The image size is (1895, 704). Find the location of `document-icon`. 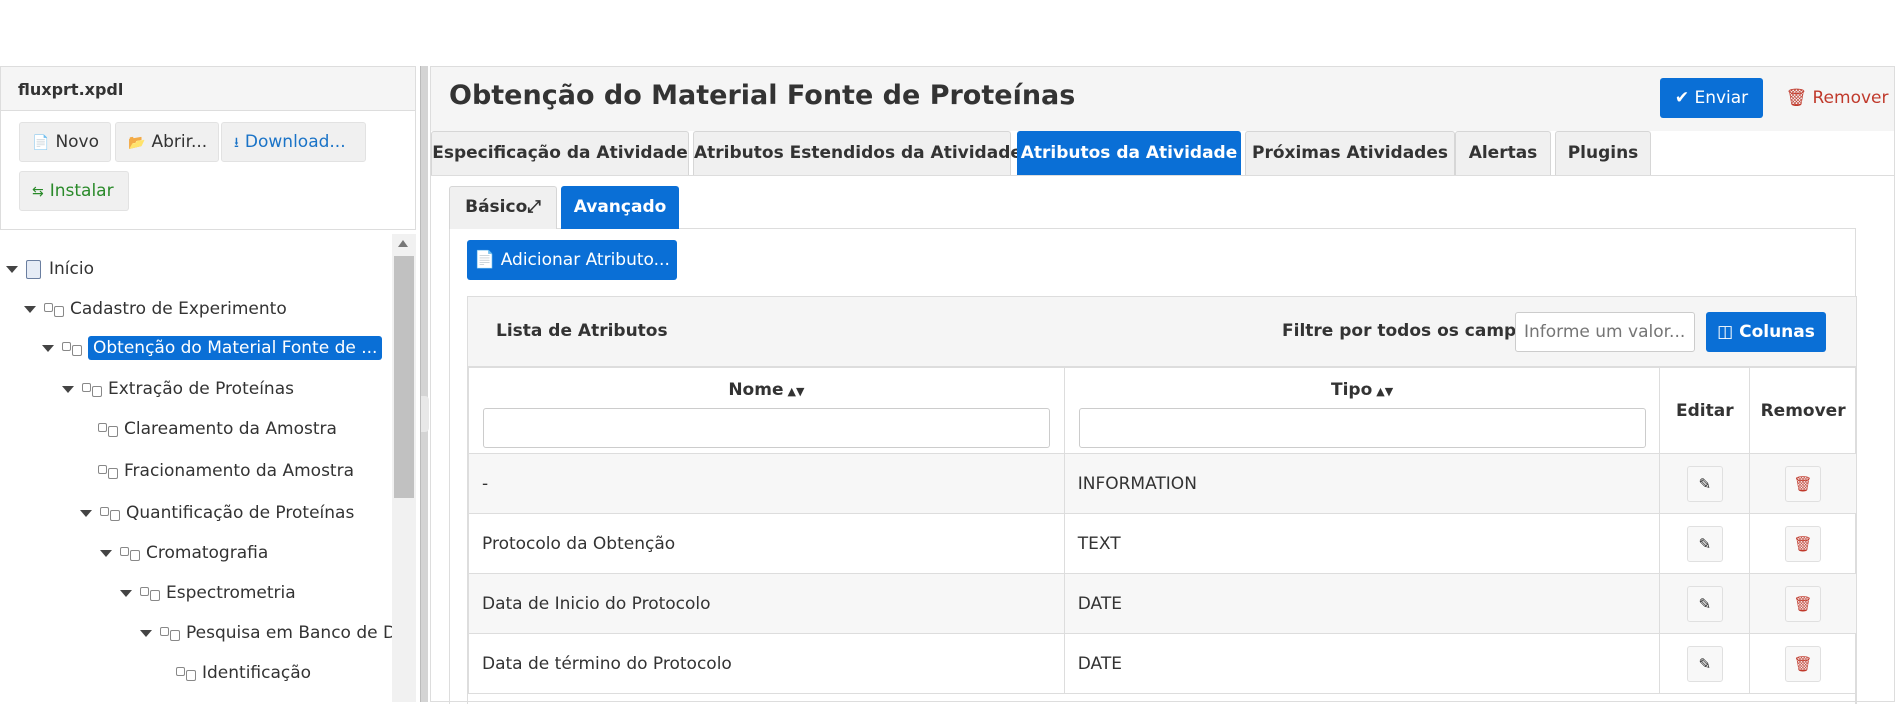

document-icon is located at coordinates (33, 269).